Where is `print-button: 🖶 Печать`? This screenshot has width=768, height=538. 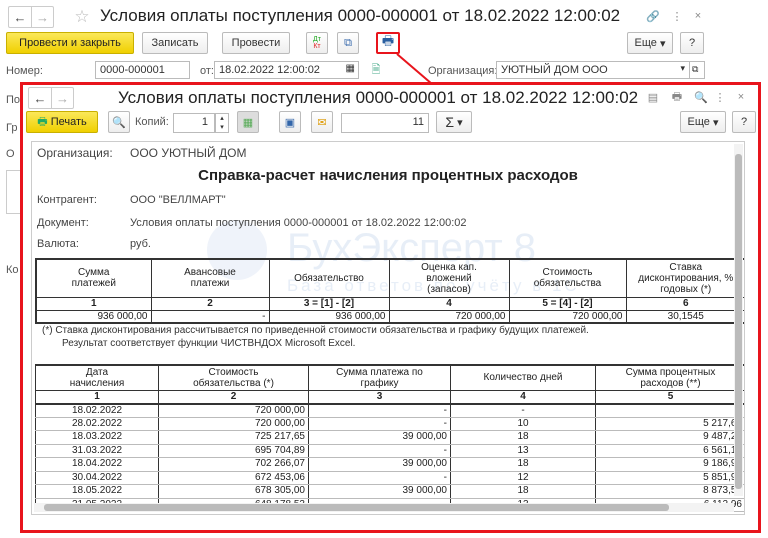
print-button: 🖶 Печать is located at coordinates (62, 122).